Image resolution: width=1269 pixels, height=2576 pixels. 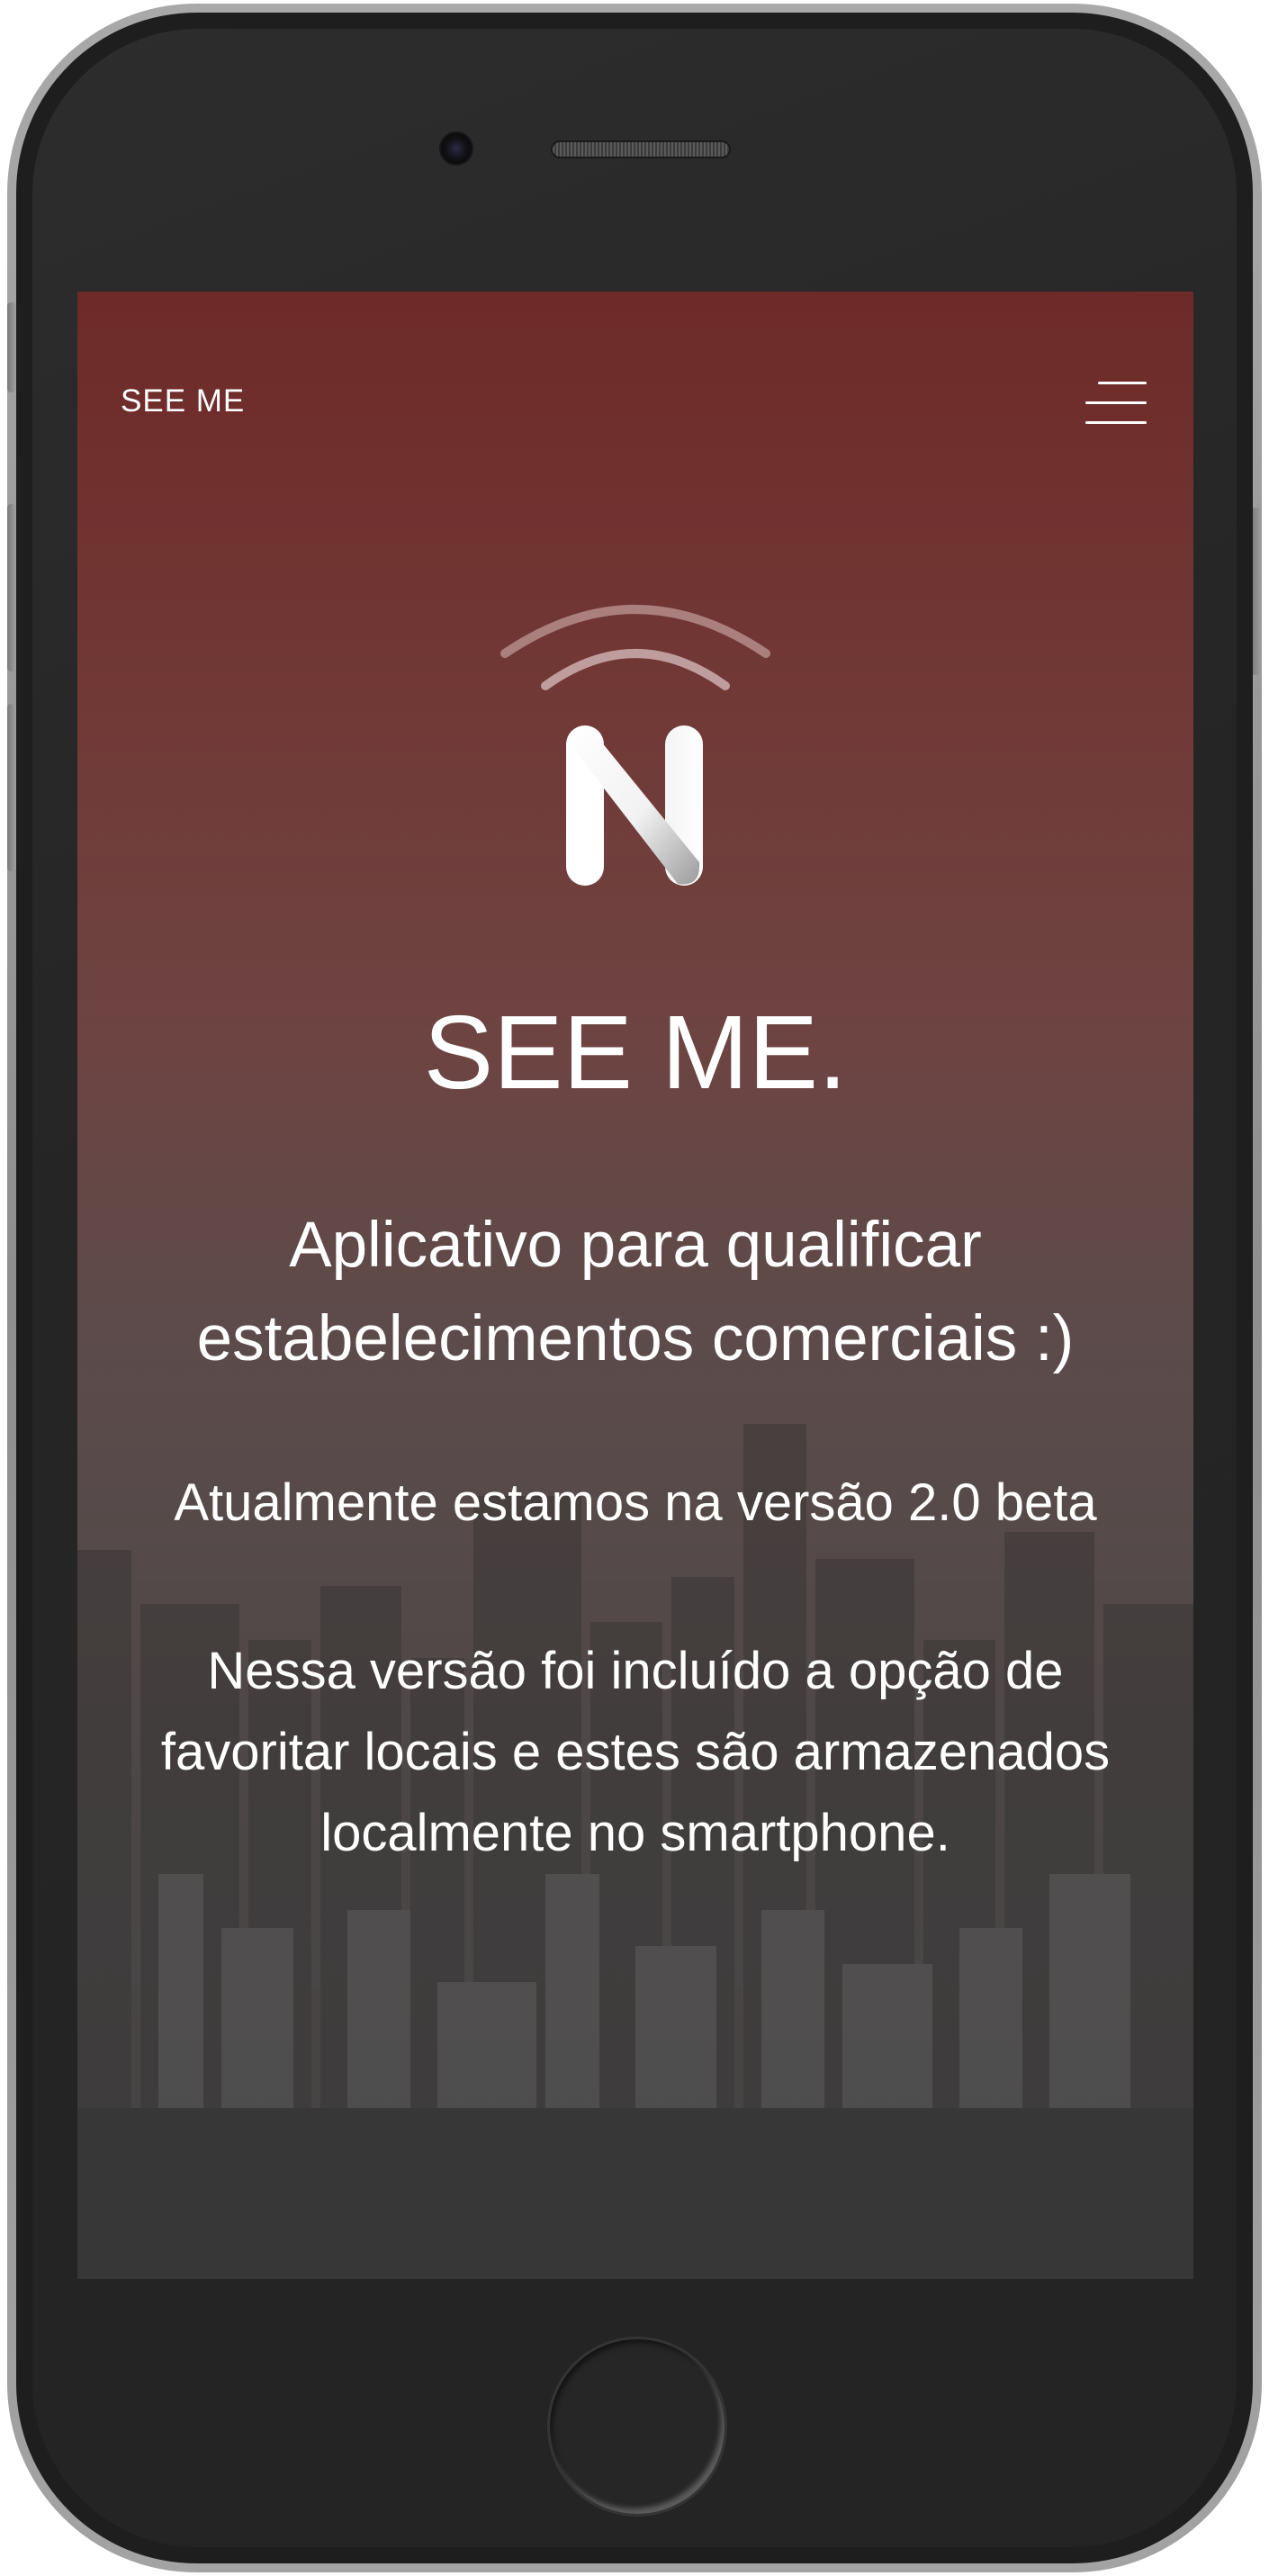 What do you see at coordinates (635, 1052) in the screenshot?
I see `hero-title: SEE ME.` at bounding box center [635, 1052].